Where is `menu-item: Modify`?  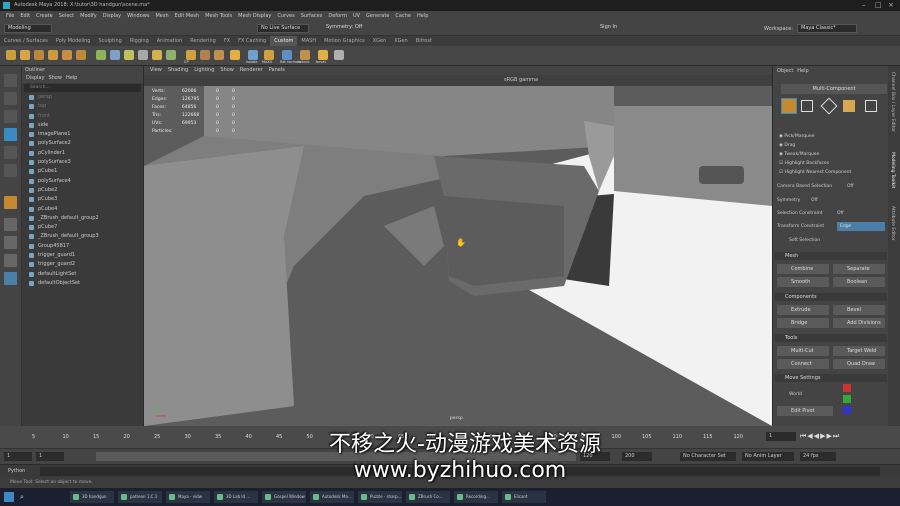 menu-item: Modify is located at coordinates (88, 16).